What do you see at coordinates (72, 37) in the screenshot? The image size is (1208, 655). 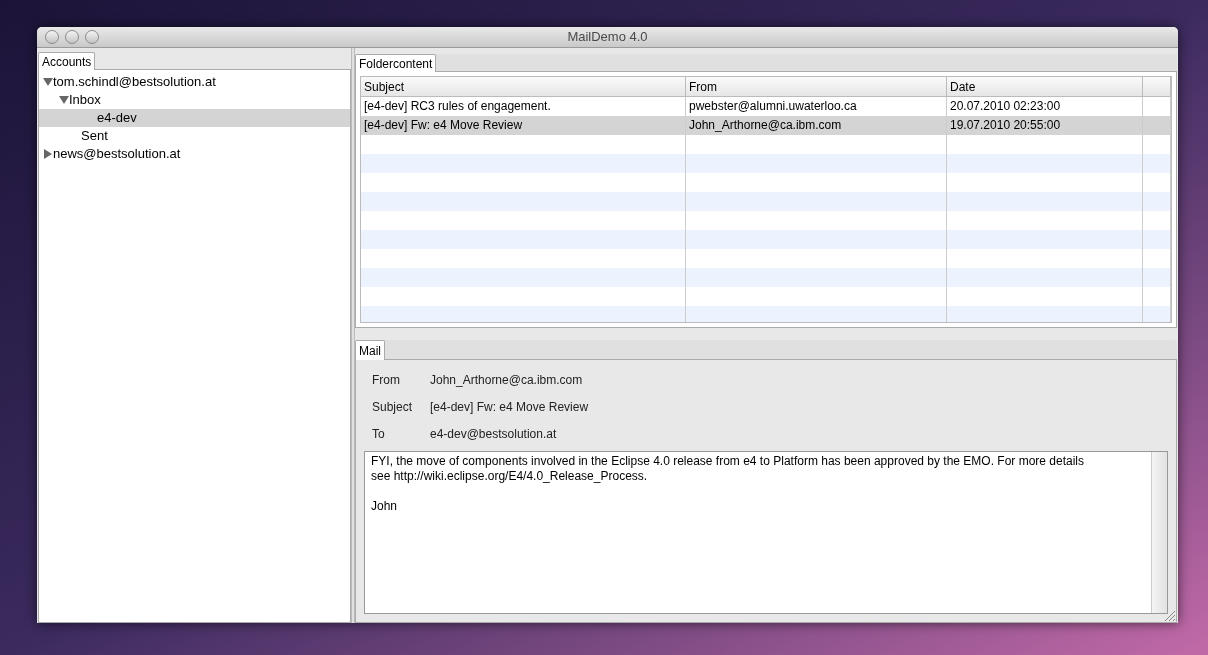 I see `minimize-button` at bounding box center [72, 37].